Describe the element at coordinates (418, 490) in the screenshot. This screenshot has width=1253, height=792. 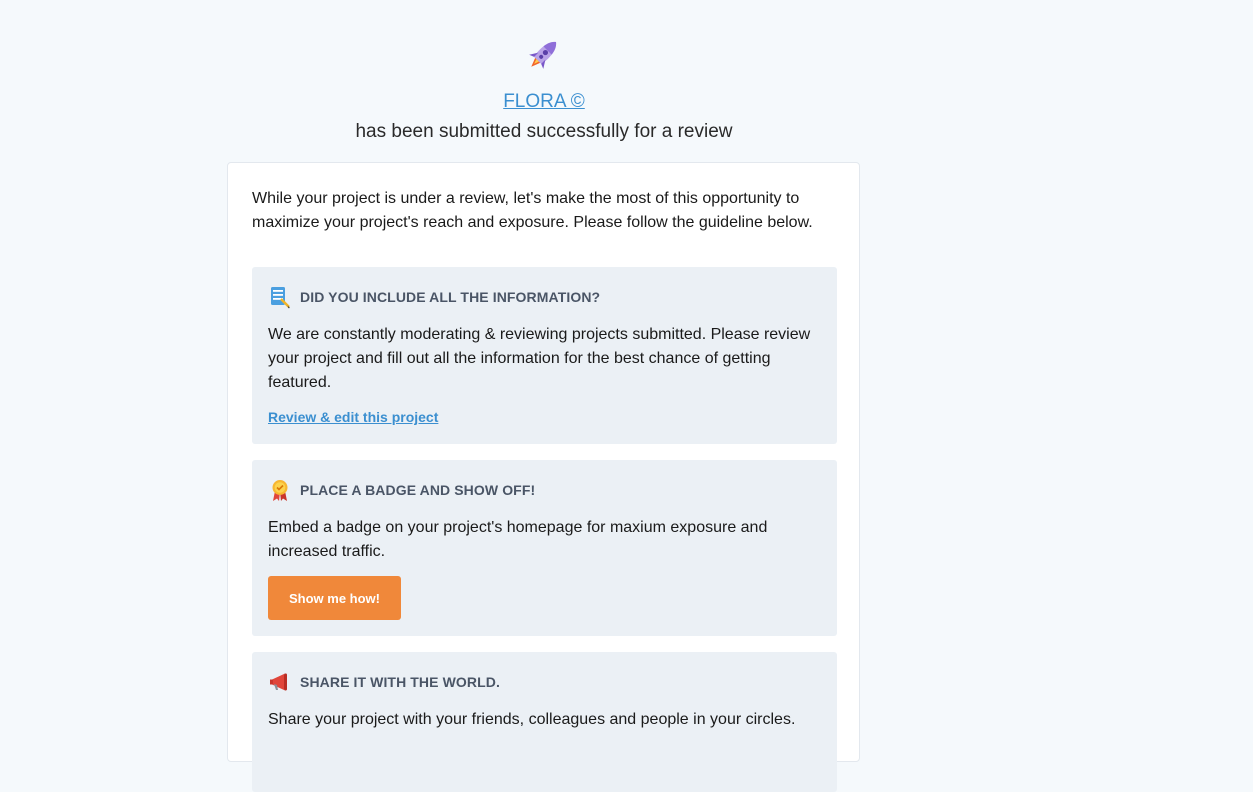
I see `section-title: PLACE A BADGE AND SHOW OFF!` at that location.